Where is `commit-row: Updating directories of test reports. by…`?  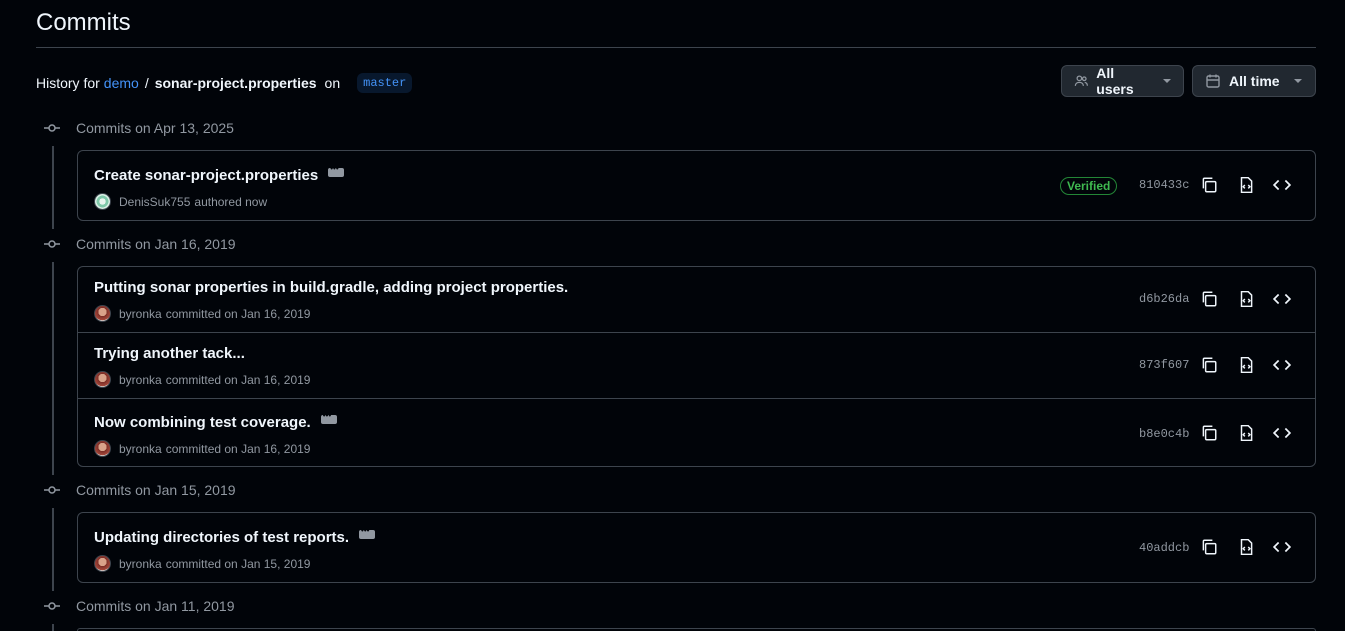 commit-row: Updating directories of test reports. by… is located at coordinates (696, 547).